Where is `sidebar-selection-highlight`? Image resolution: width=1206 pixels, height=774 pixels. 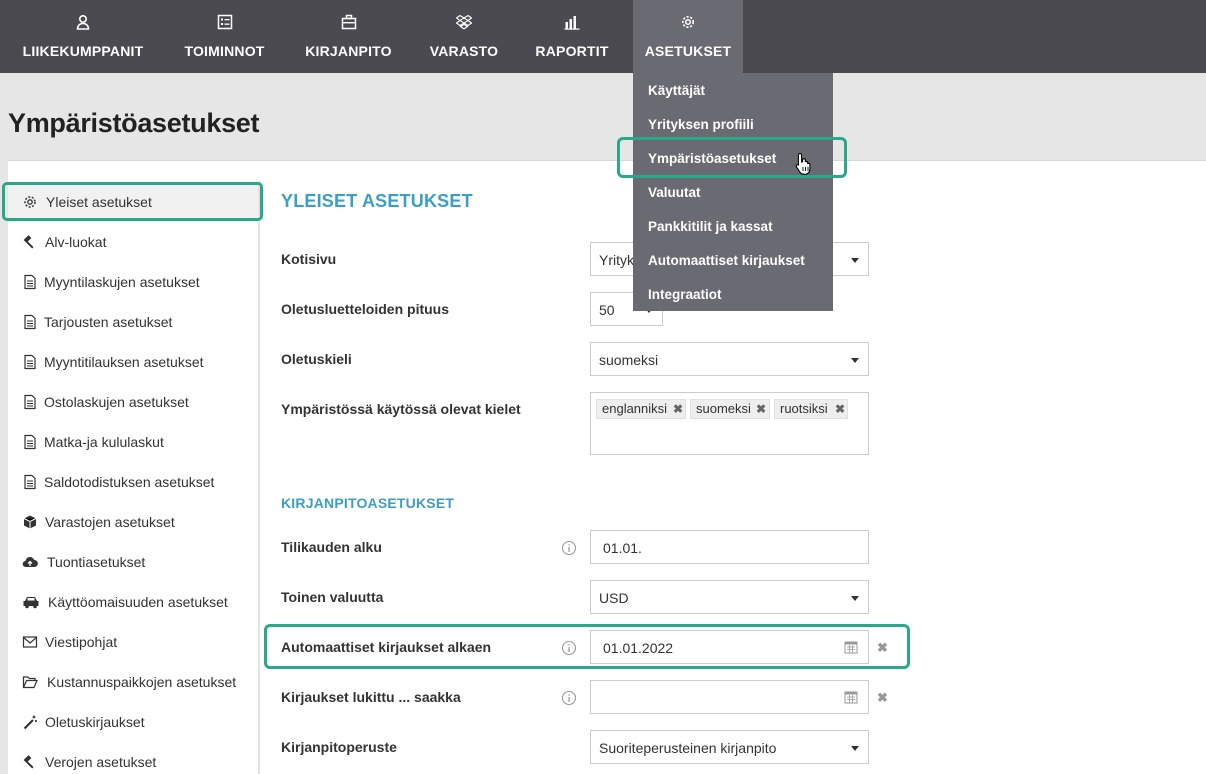
sidebar-selection-highlight is located at coordinates (132, 201).